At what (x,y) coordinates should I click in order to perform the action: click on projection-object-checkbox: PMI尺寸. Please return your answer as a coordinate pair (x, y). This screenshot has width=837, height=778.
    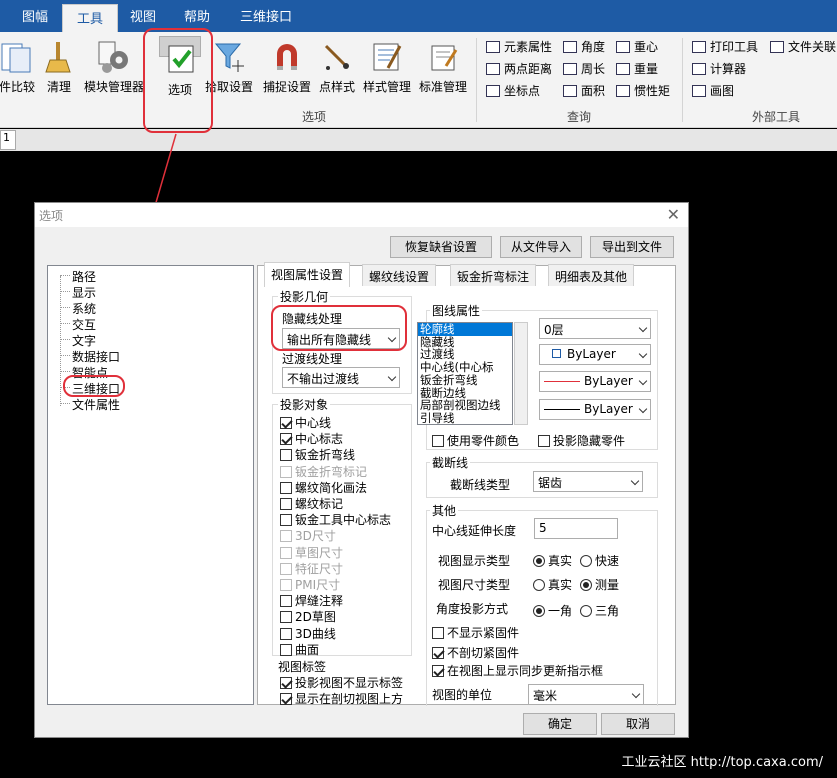
    Looking at the image, I should click on (310, 584).